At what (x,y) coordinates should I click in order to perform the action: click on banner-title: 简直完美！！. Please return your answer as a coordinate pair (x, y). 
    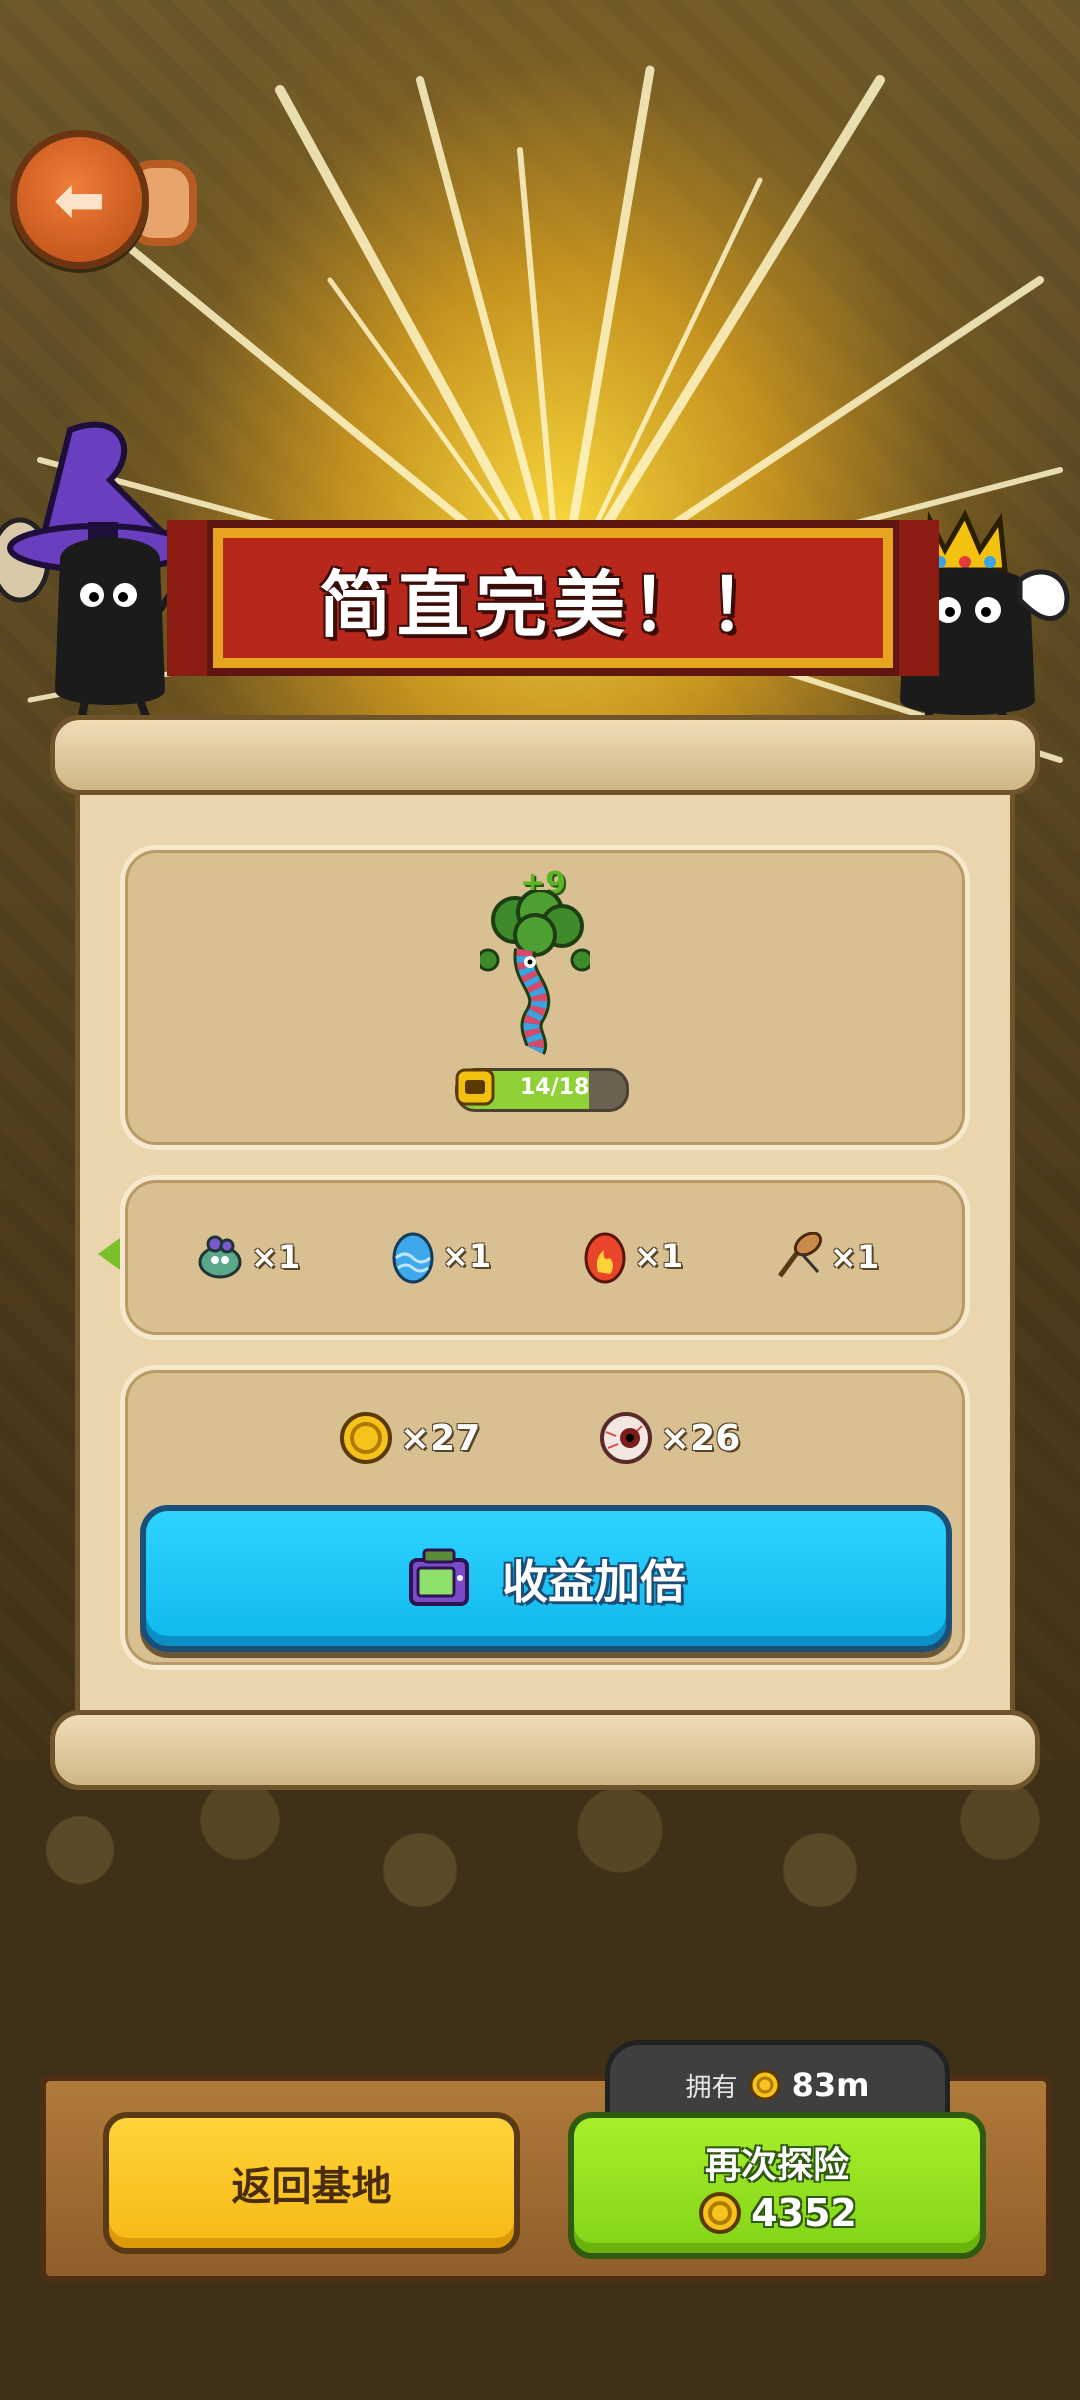
    Looking at the image, I should click on (552, 604).